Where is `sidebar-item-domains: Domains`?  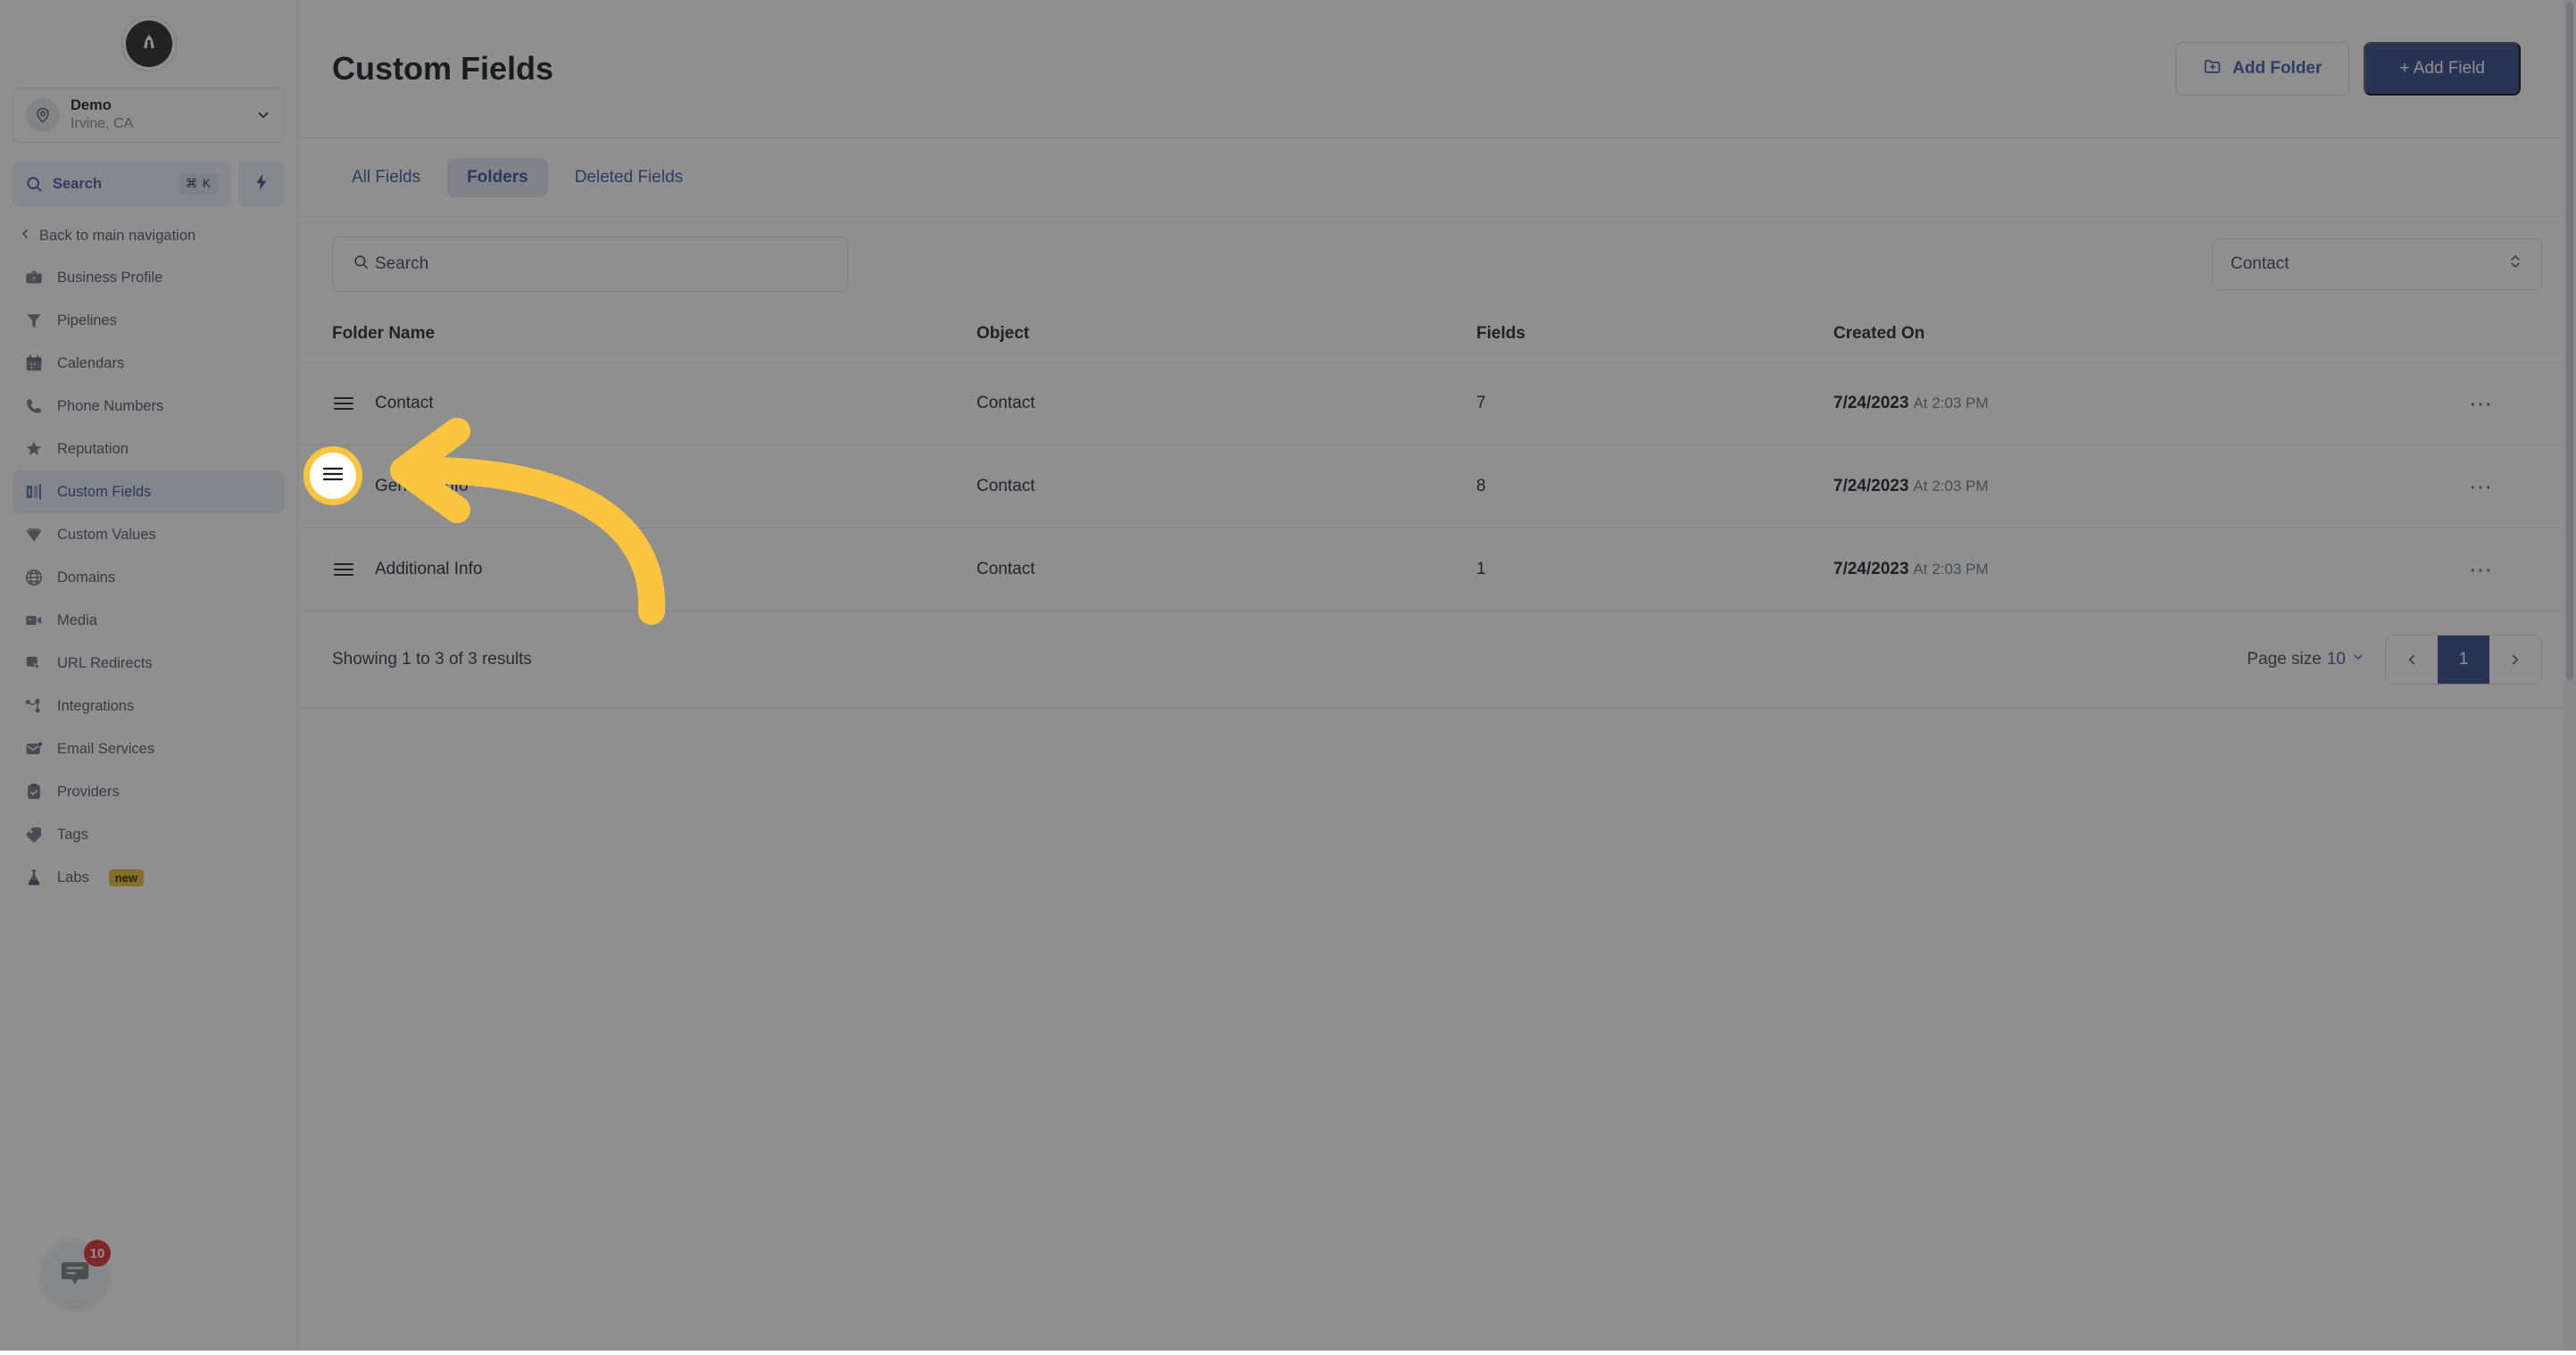 sidebar-item-domains: Domains is located at coordinates (149, 577).